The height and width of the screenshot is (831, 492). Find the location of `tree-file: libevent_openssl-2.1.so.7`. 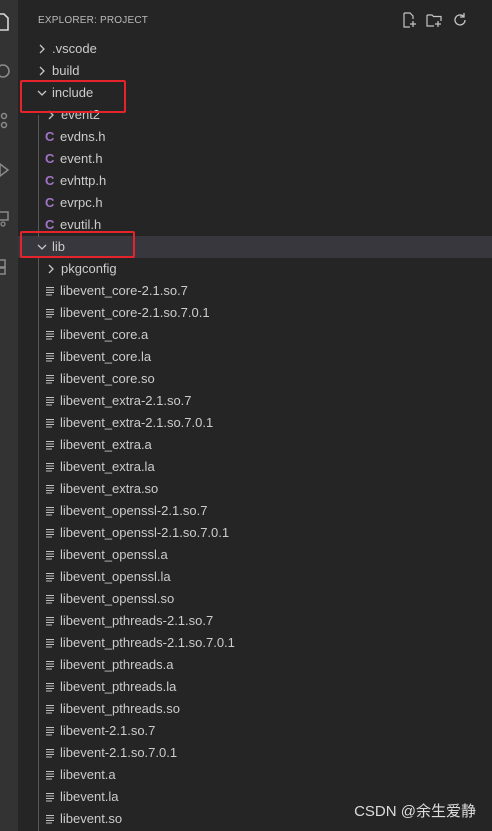

tree-file: libevent_openssl-2.1.so.7 is located at coordinates (255, 511).